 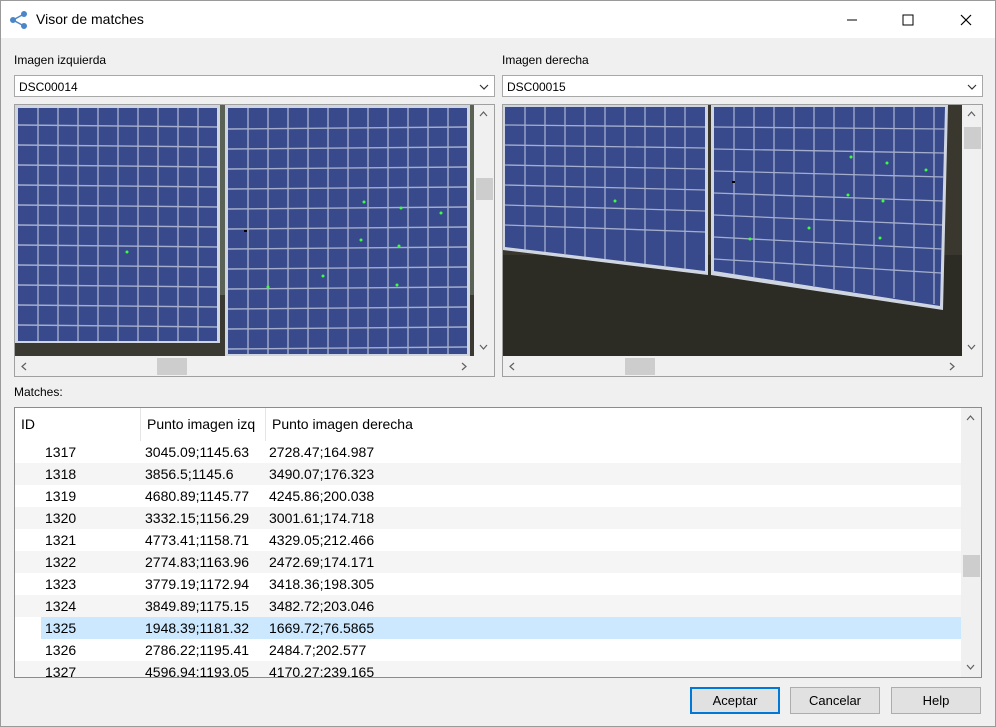 I want to click on cell-right-point: 4170.27;239.165, so click(x=322, y=671).